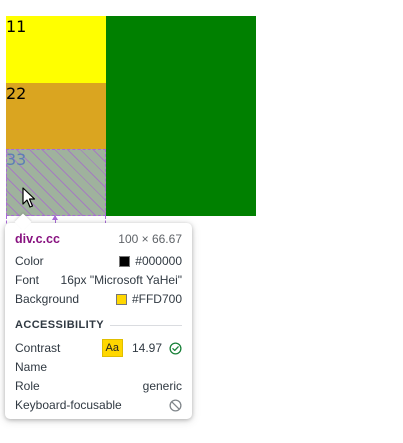 The image size is (403, 443). Describe the element at coordinates (56, 182) in the screenshot. I see `cell-33-highlighted: 33` at that location.